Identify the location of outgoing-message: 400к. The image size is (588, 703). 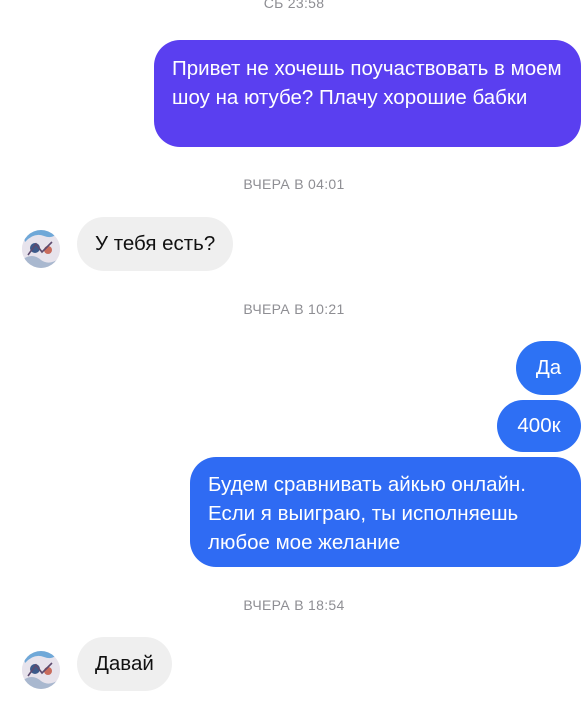
(539, 426).